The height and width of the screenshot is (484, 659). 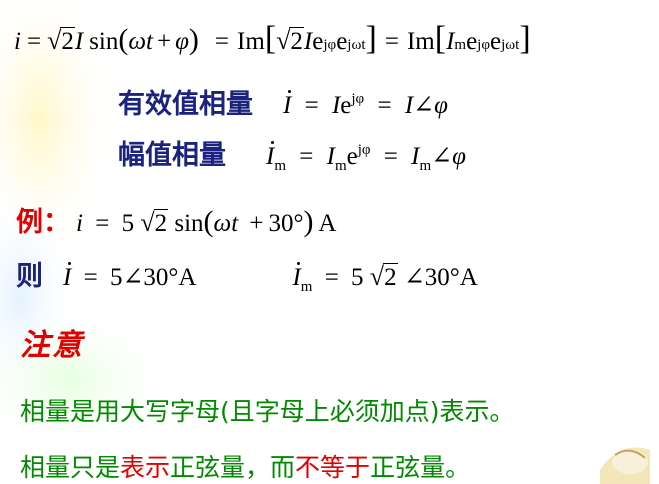 I want to click on example-formula: i = 5 √ 2 sin(ωt +30°) A, so click(x=206, y=221).